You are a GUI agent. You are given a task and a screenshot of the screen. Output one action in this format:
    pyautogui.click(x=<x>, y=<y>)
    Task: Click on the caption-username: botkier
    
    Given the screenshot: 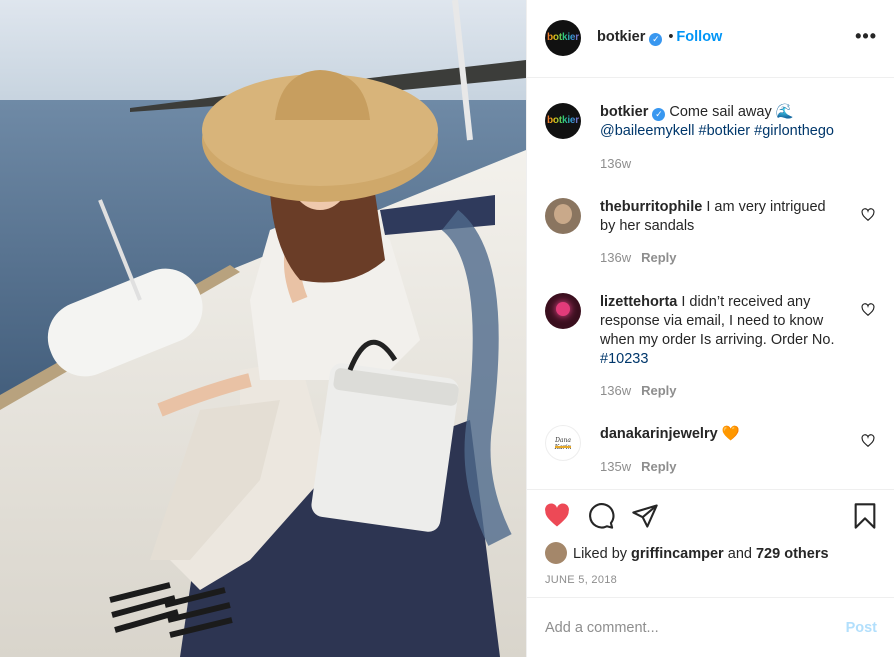 What is the action you would take?
    pyautogui.click(x=624, y=112)
    